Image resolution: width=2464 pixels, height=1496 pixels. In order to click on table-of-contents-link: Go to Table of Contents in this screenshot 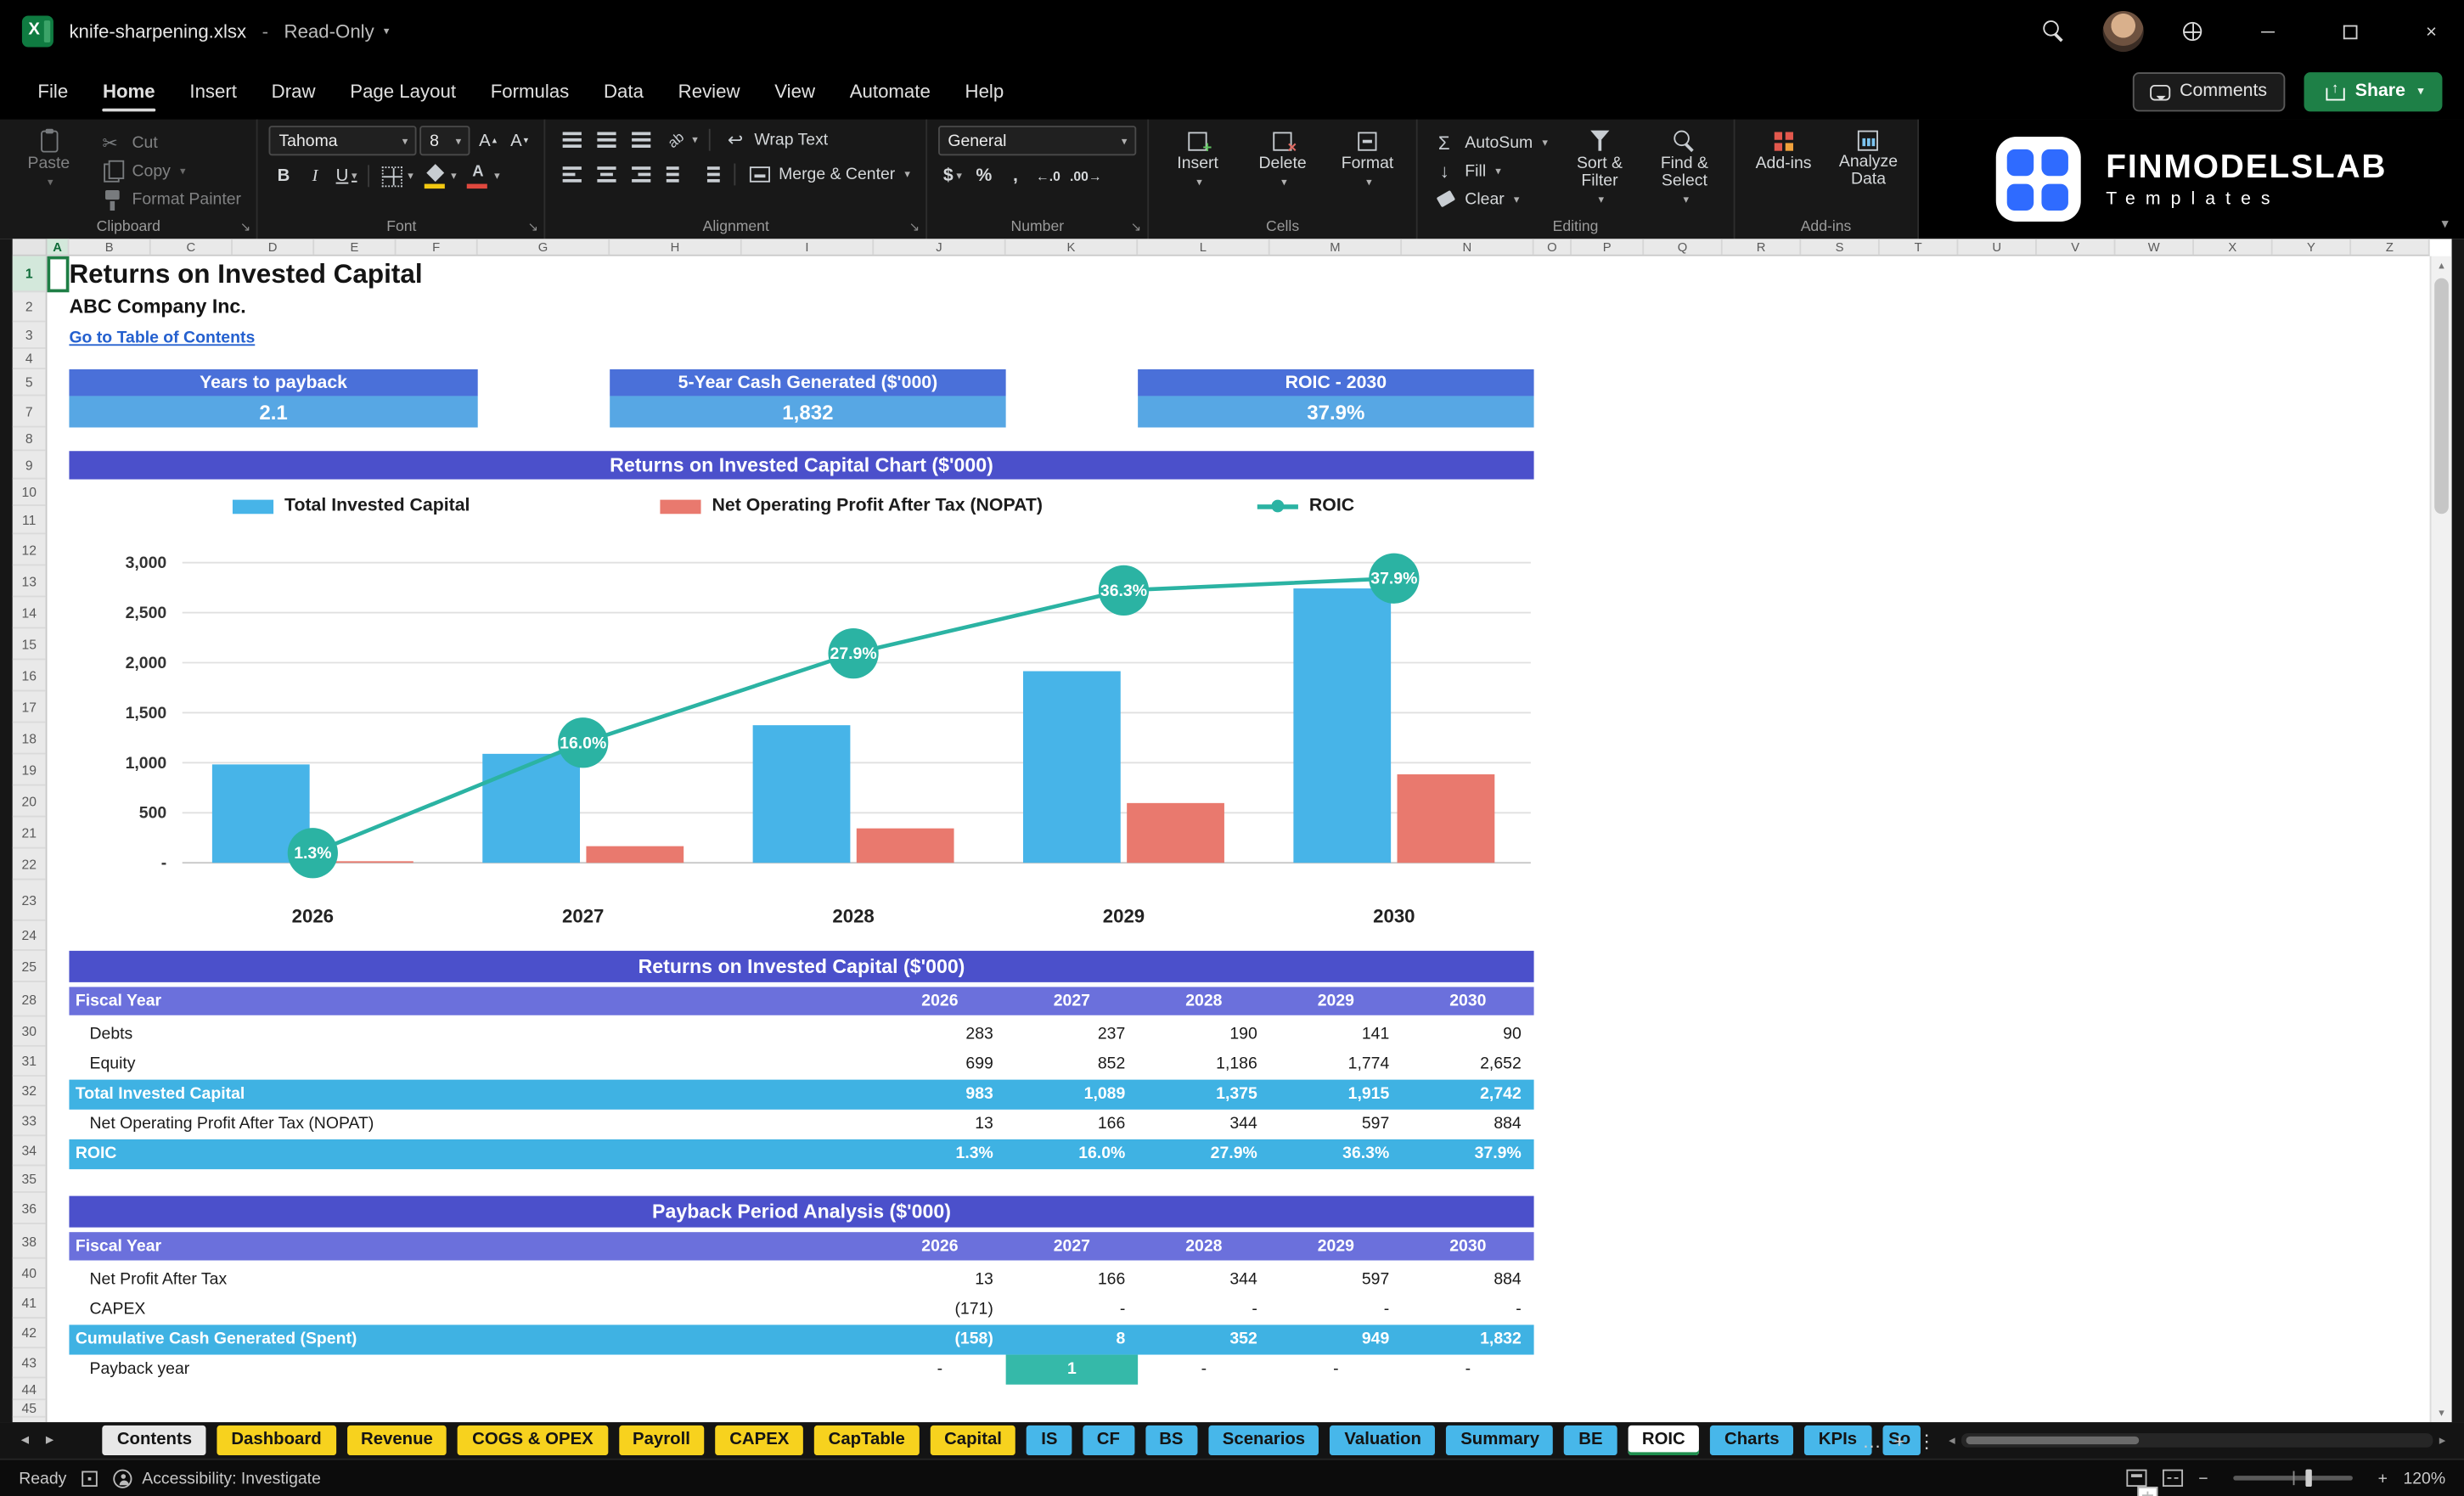, I will do `click(162, 338)`.